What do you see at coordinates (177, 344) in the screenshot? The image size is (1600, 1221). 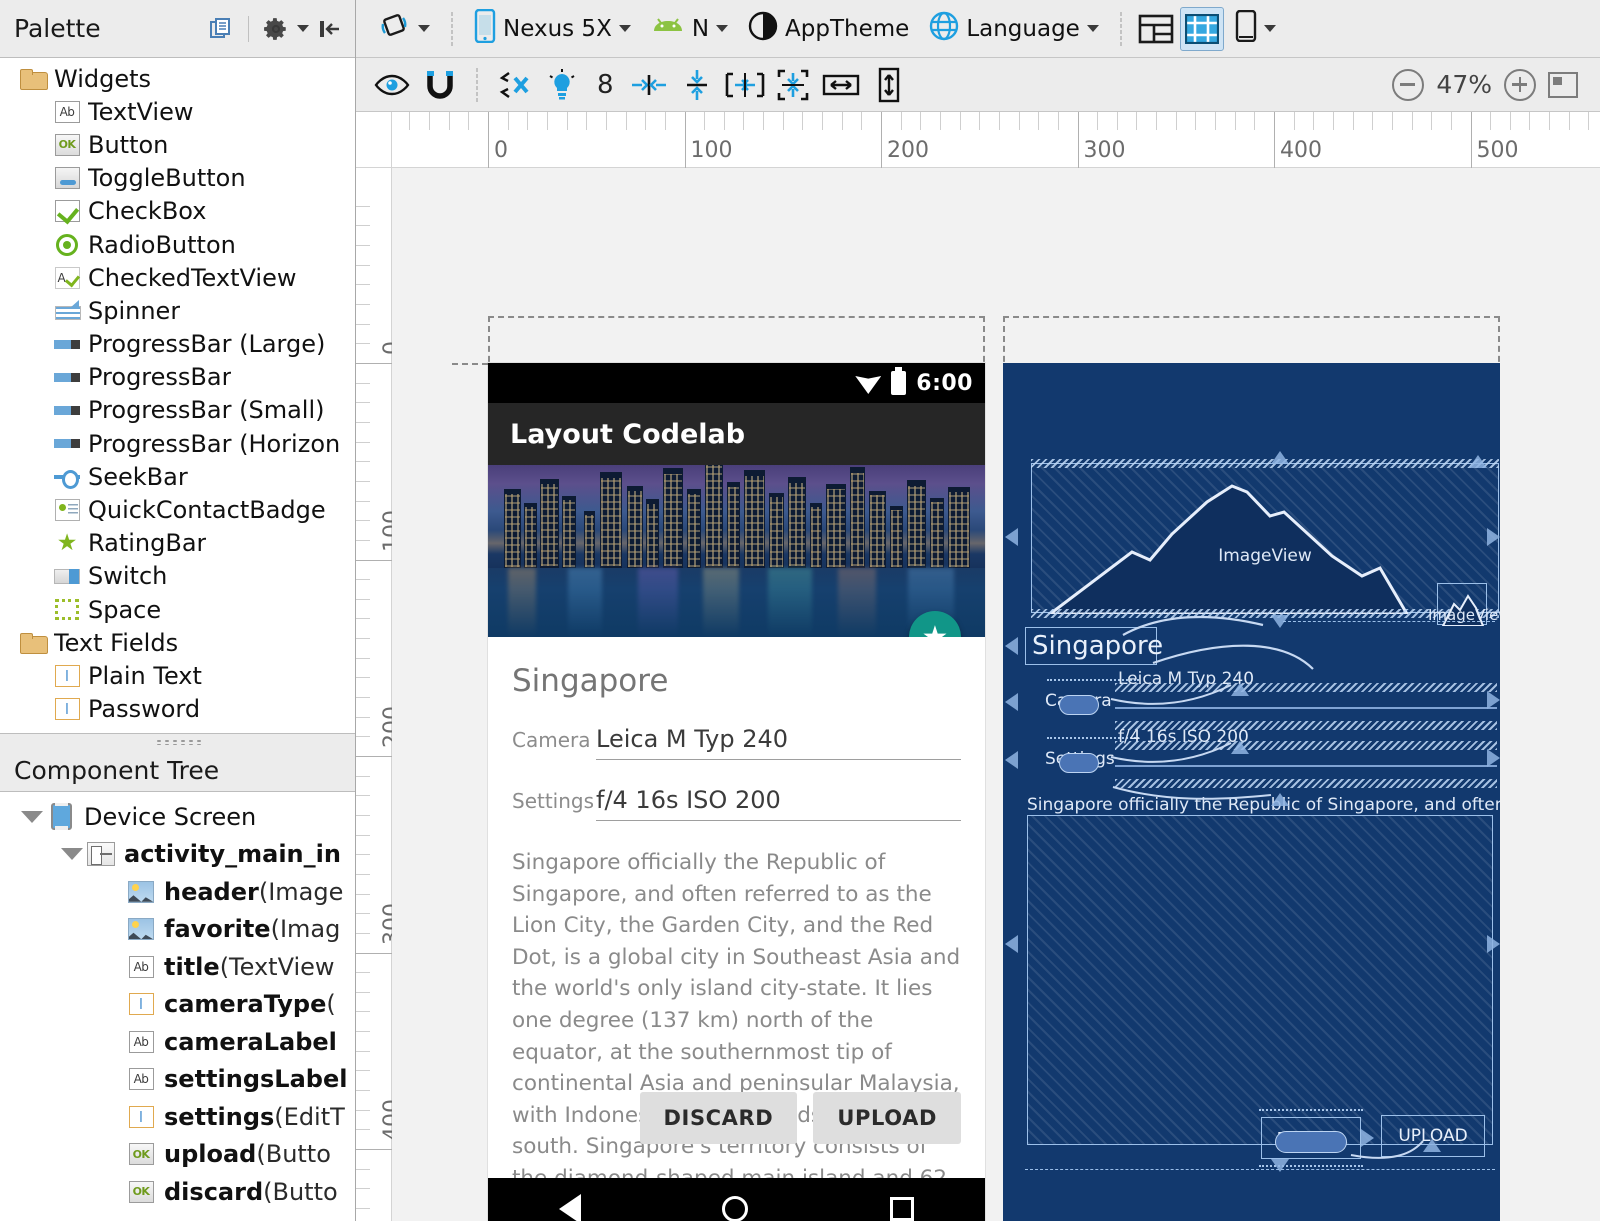 I see `palette-item-progressbar-large: ProgressBar (Large)` at bounding box center [177, 344].